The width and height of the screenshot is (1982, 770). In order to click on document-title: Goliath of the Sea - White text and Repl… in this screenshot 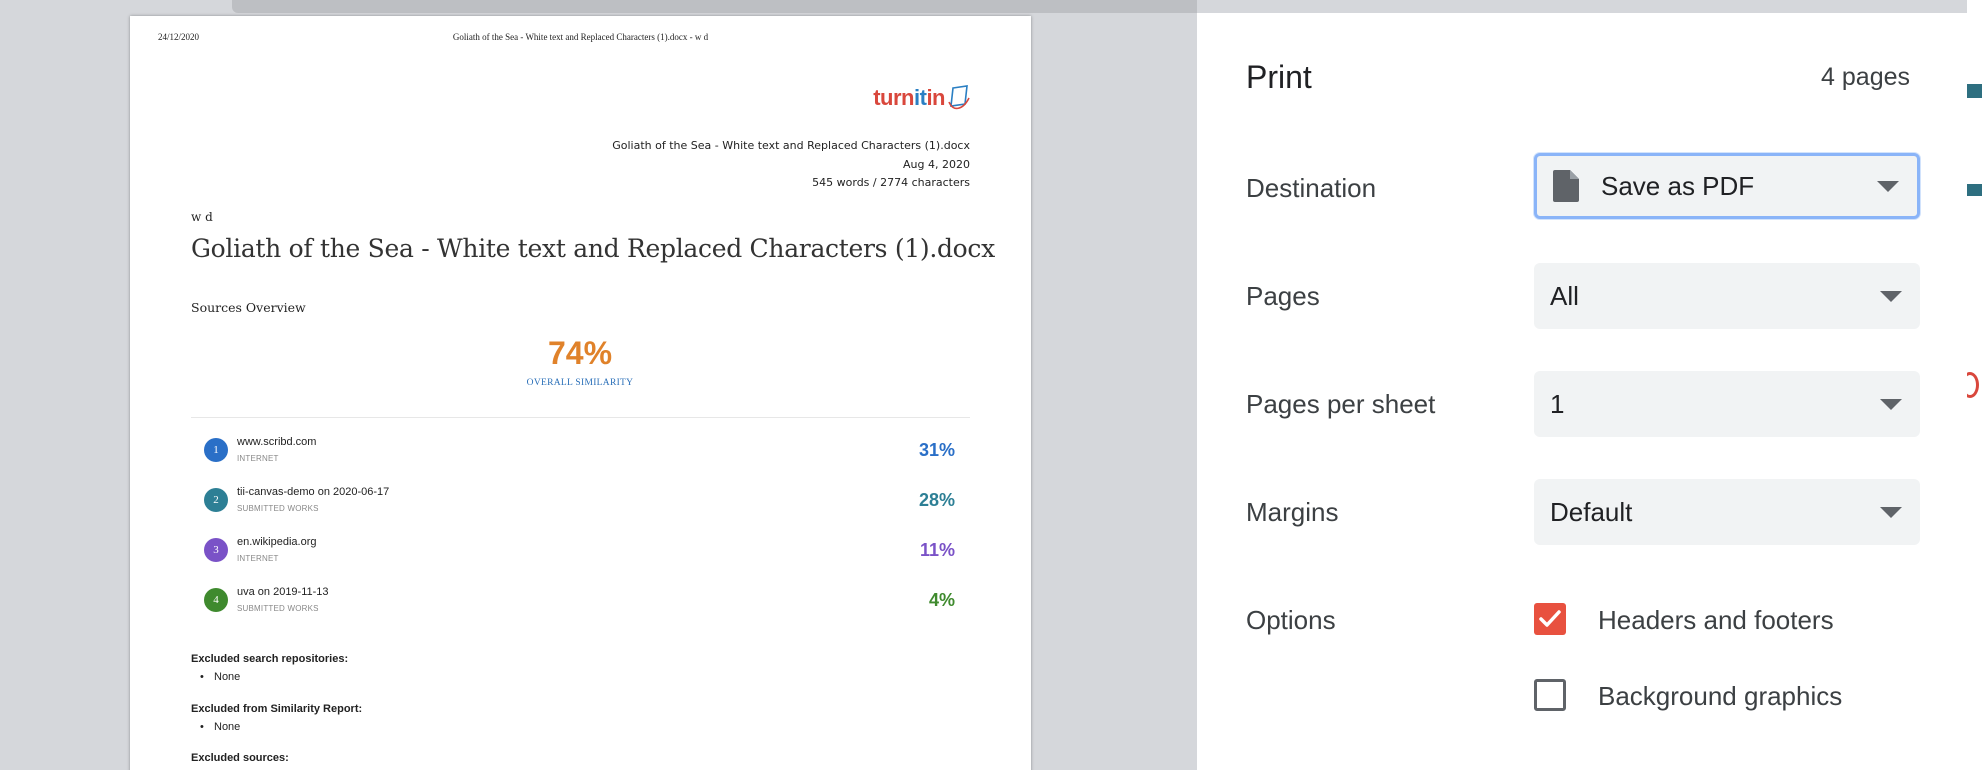, I will do `click(593, 248)`.